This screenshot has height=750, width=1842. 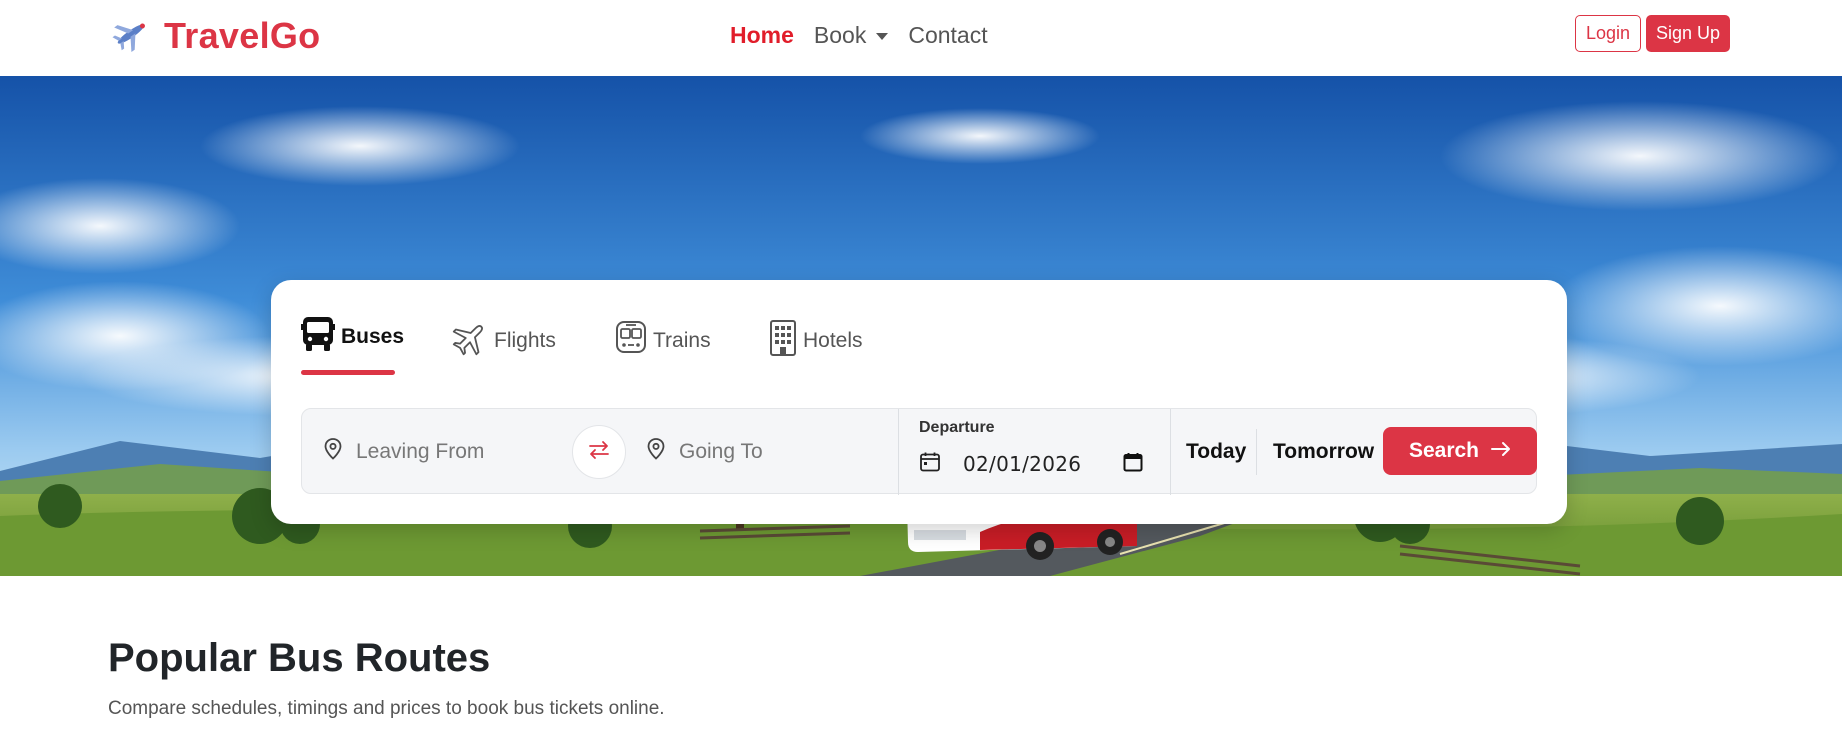 I want to click on tab-buses-label: Buses, so click(x=373, y=336).